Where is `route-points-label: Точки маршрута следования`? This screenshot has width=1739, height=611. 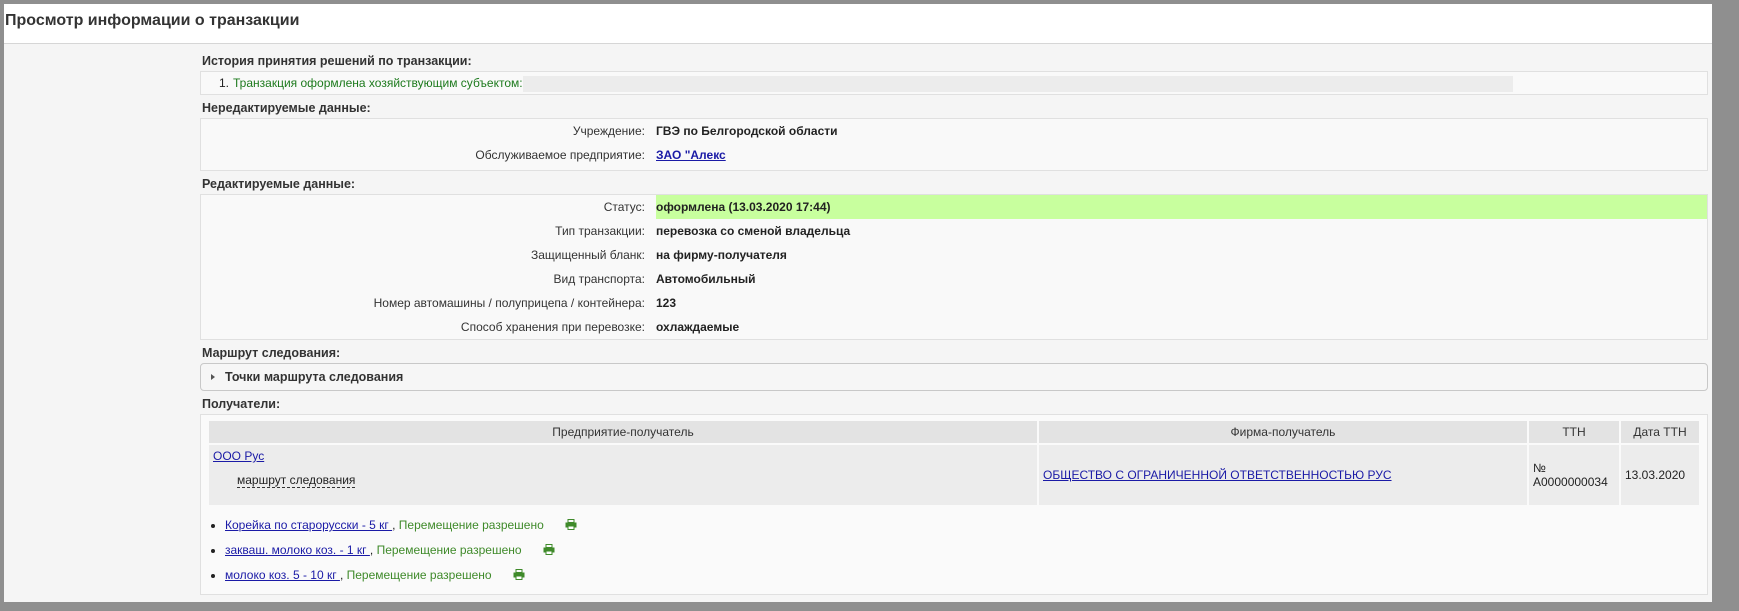
route-points-label: Точки маршрута следования is located at coordinates (314, 377).